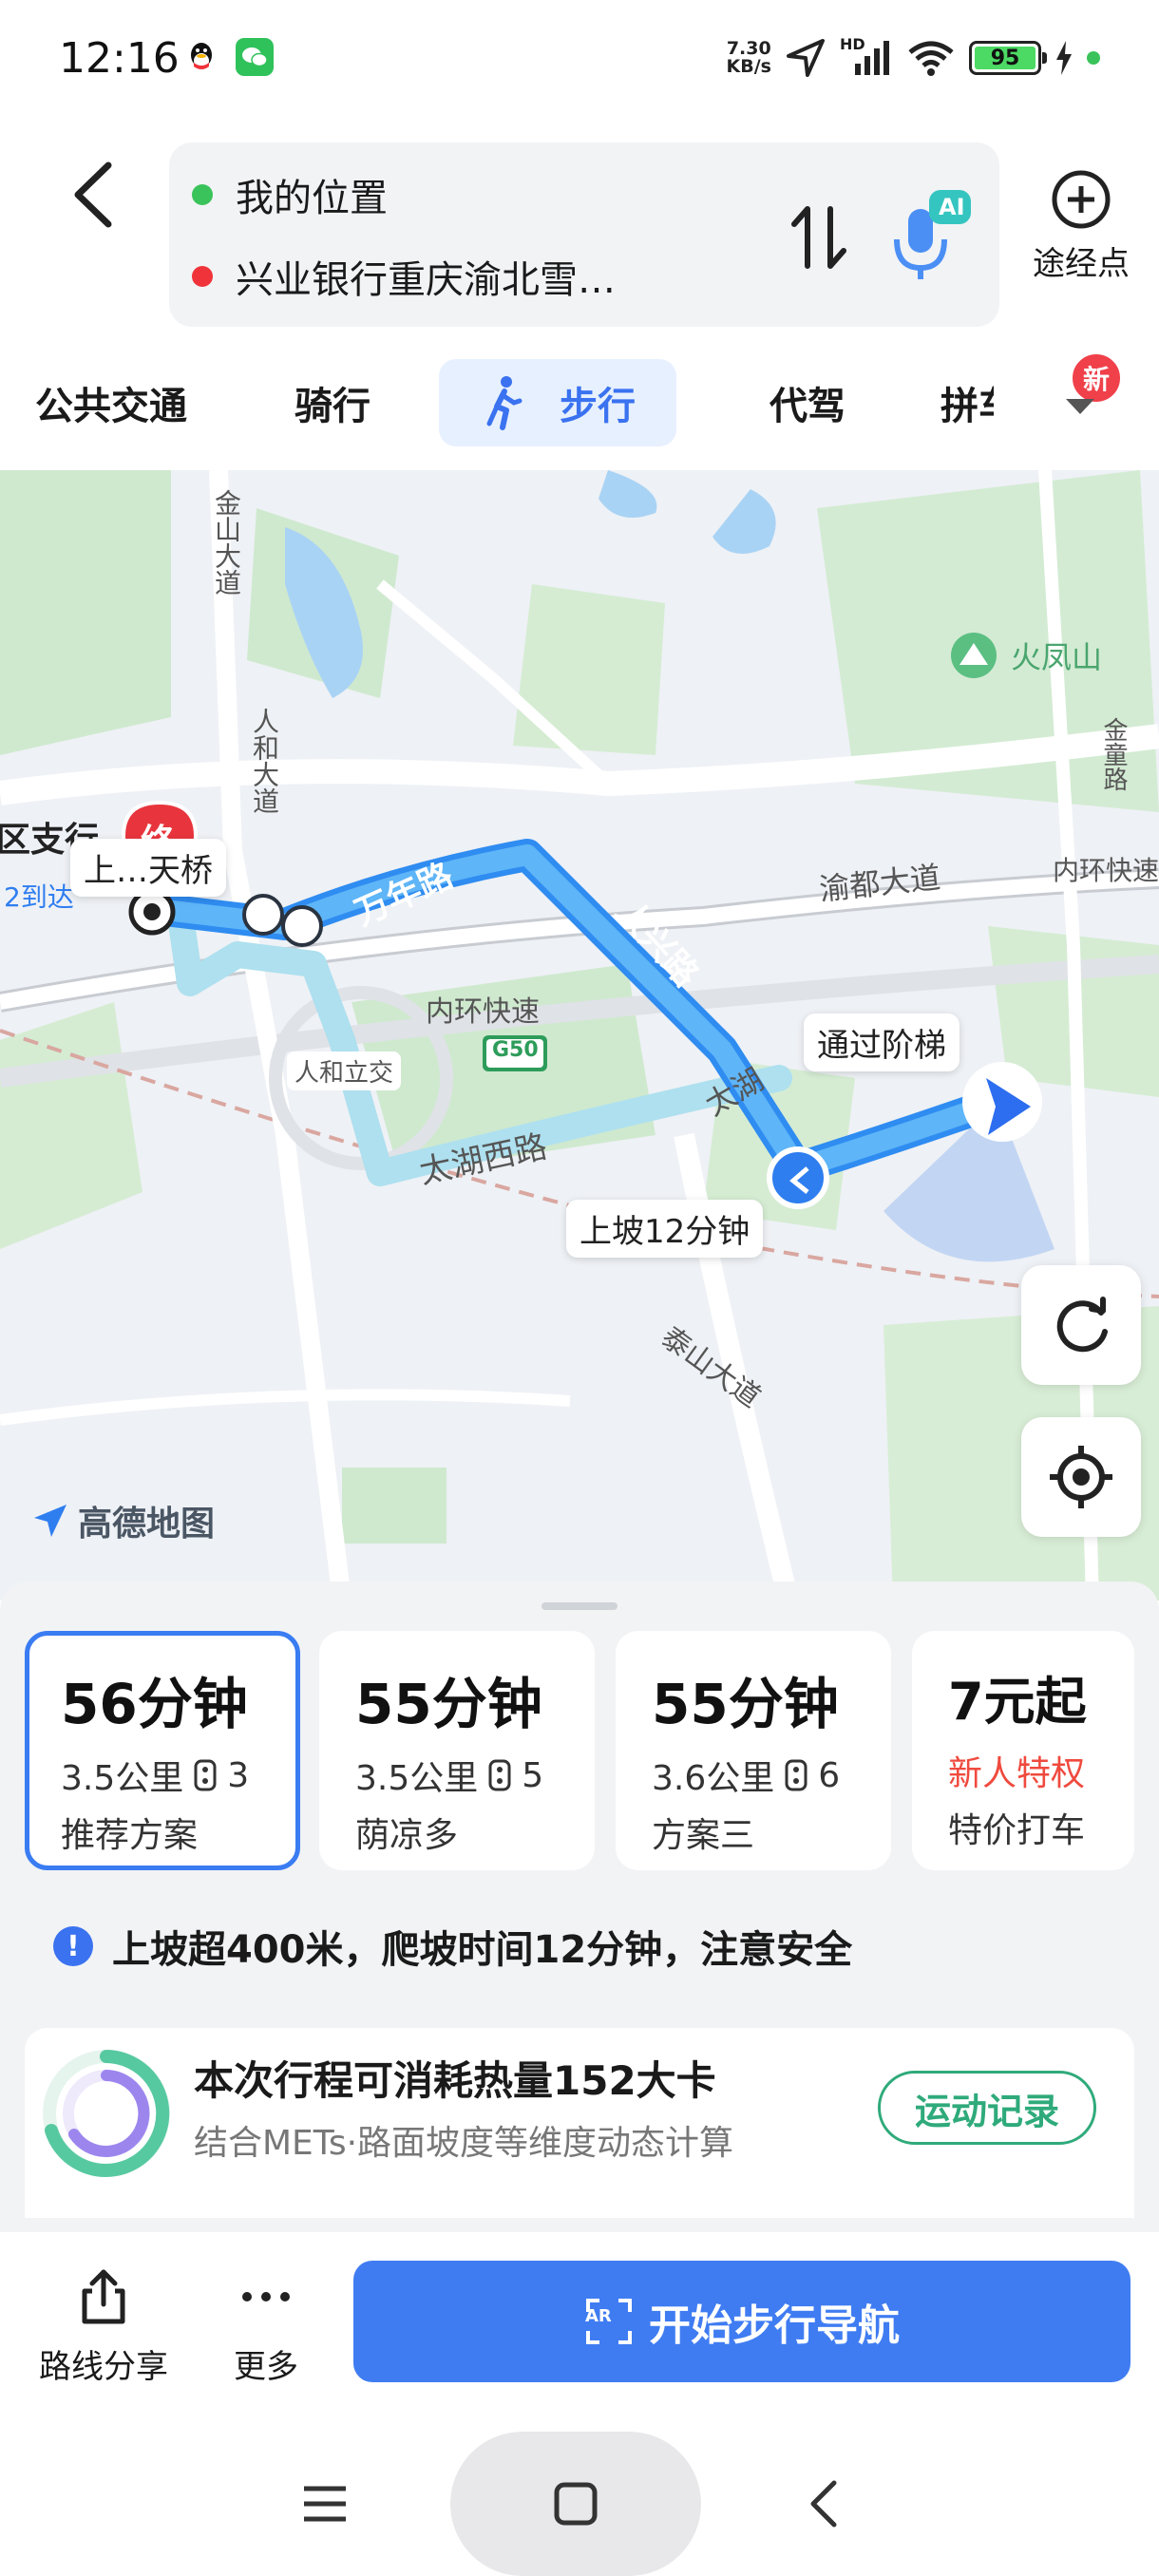  I want to click on label-g50: G50, so click(515, 1050).